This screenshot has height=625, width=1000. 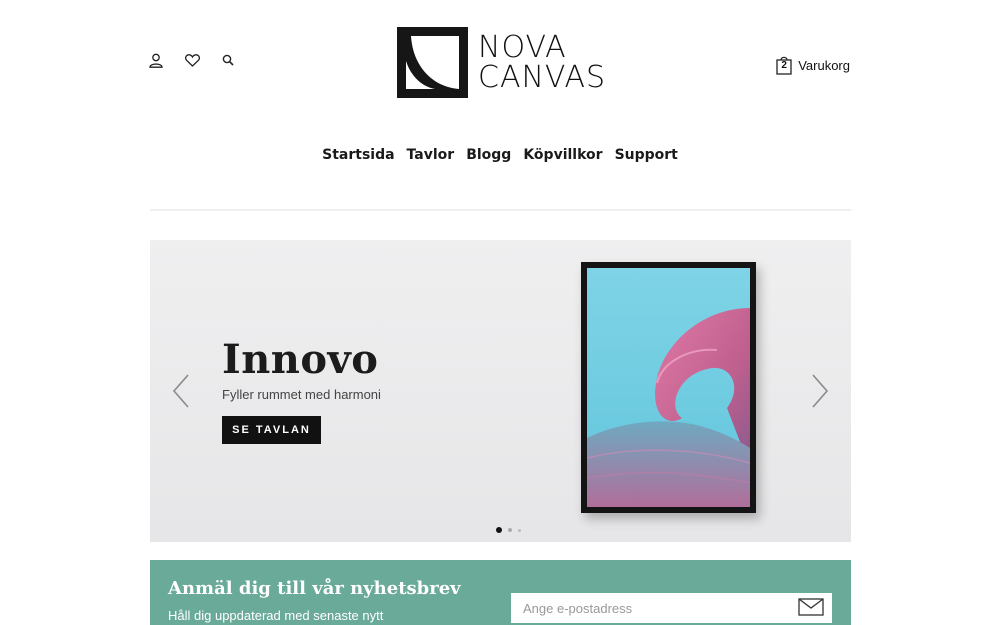 I want to click on logo-mark-icon, so click(x=432, y=62).